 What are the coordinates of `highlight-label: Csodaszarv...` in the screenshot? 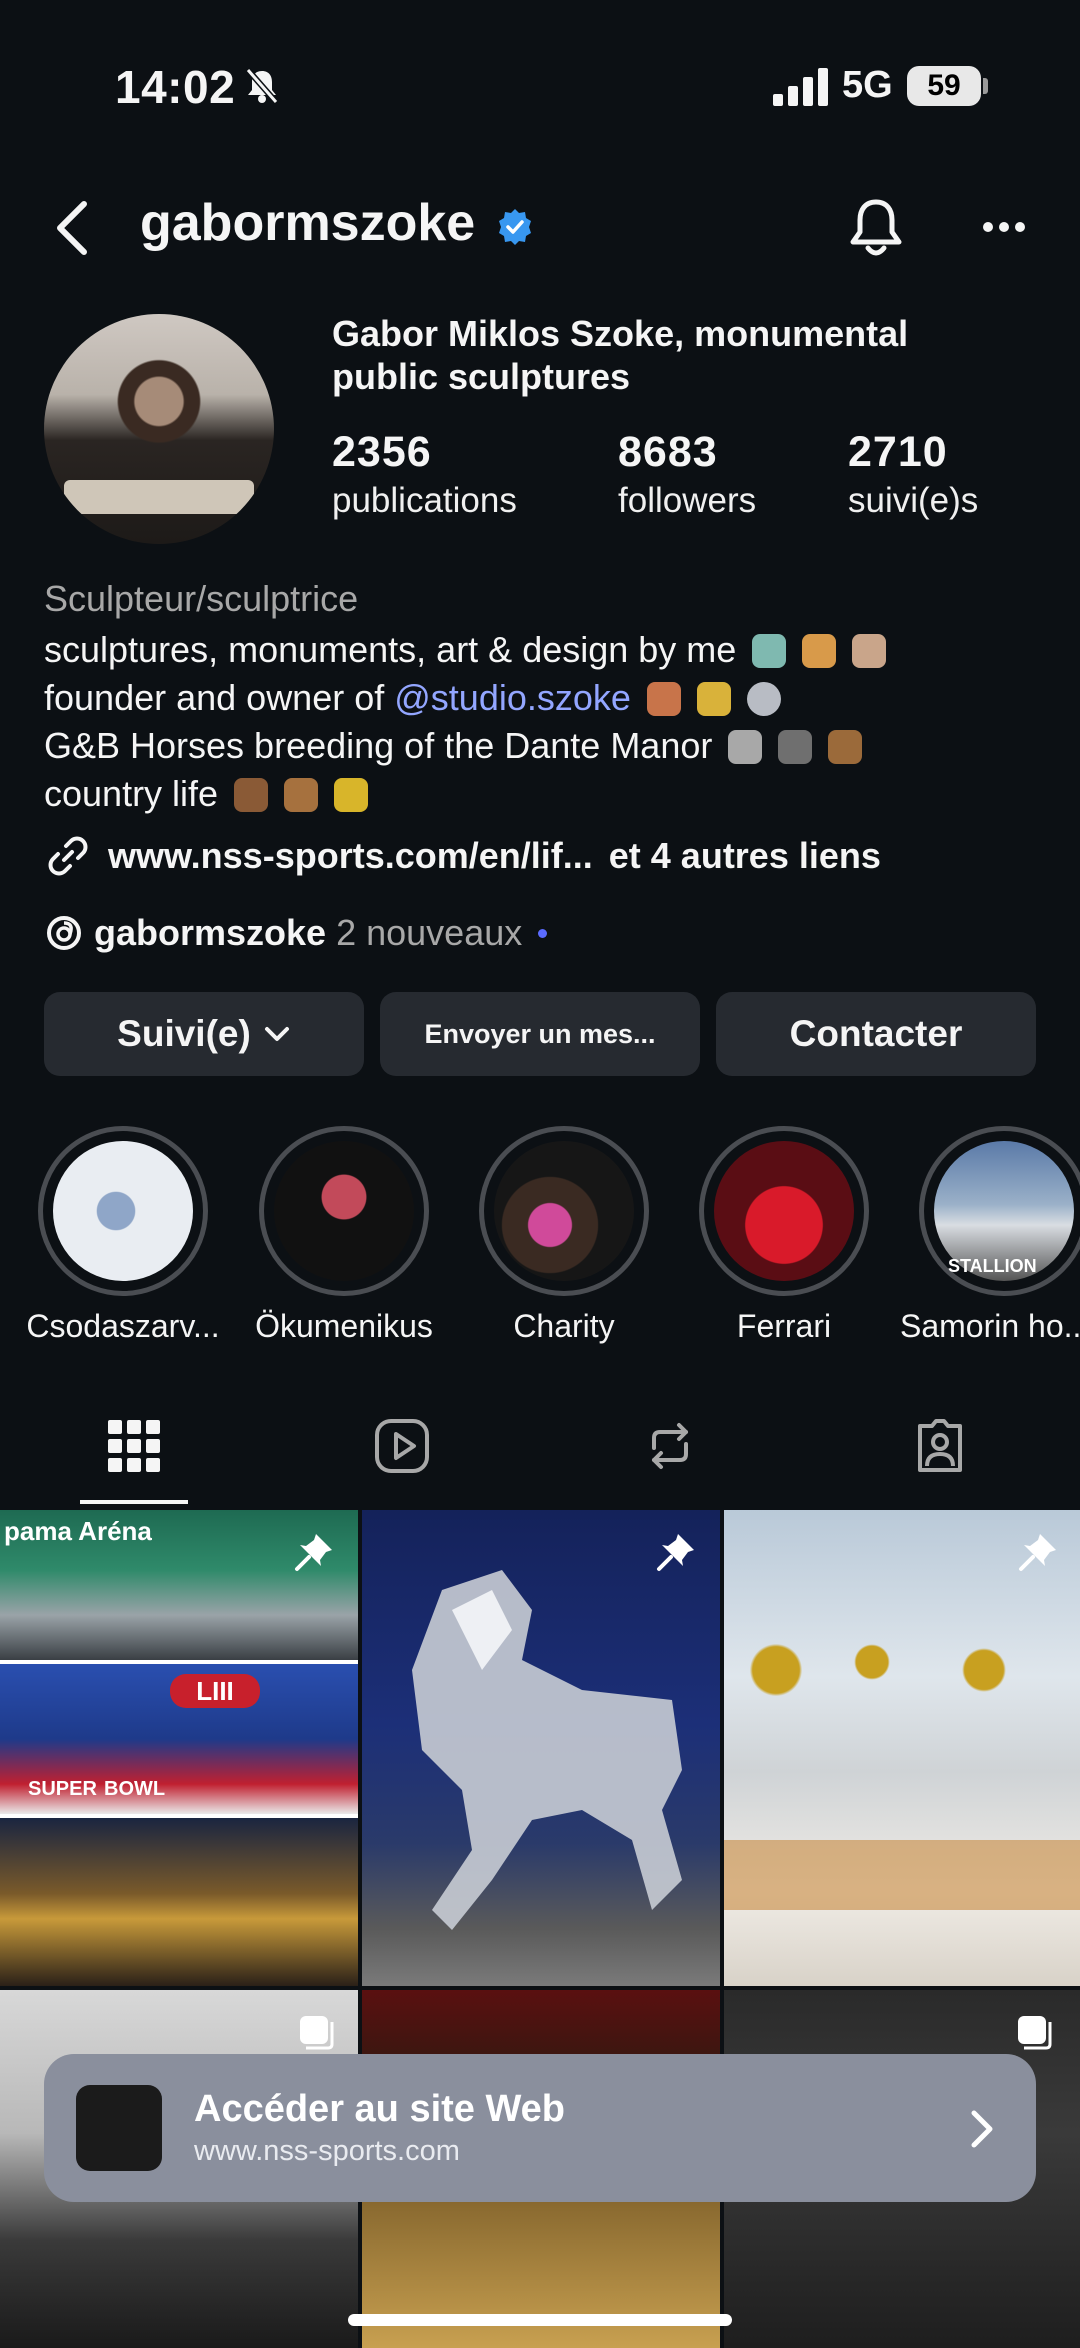 It's located at (123, 1326).